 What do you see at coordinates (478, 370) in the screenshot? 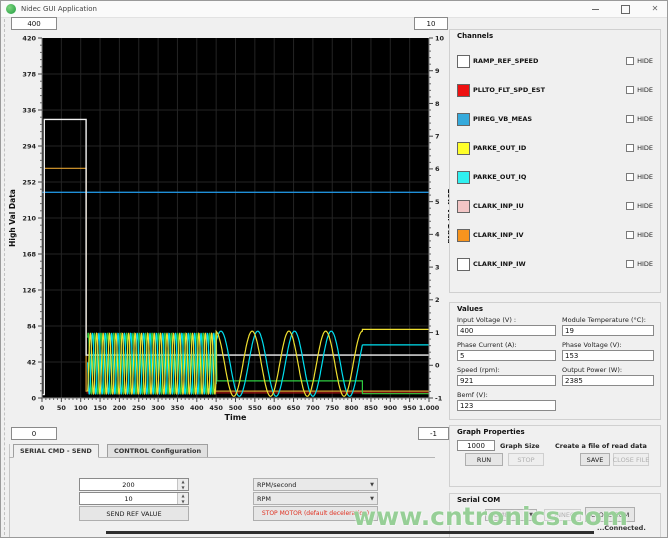
I see `value-field-label: Speed (rpm):` at bounding box center [478, 370].